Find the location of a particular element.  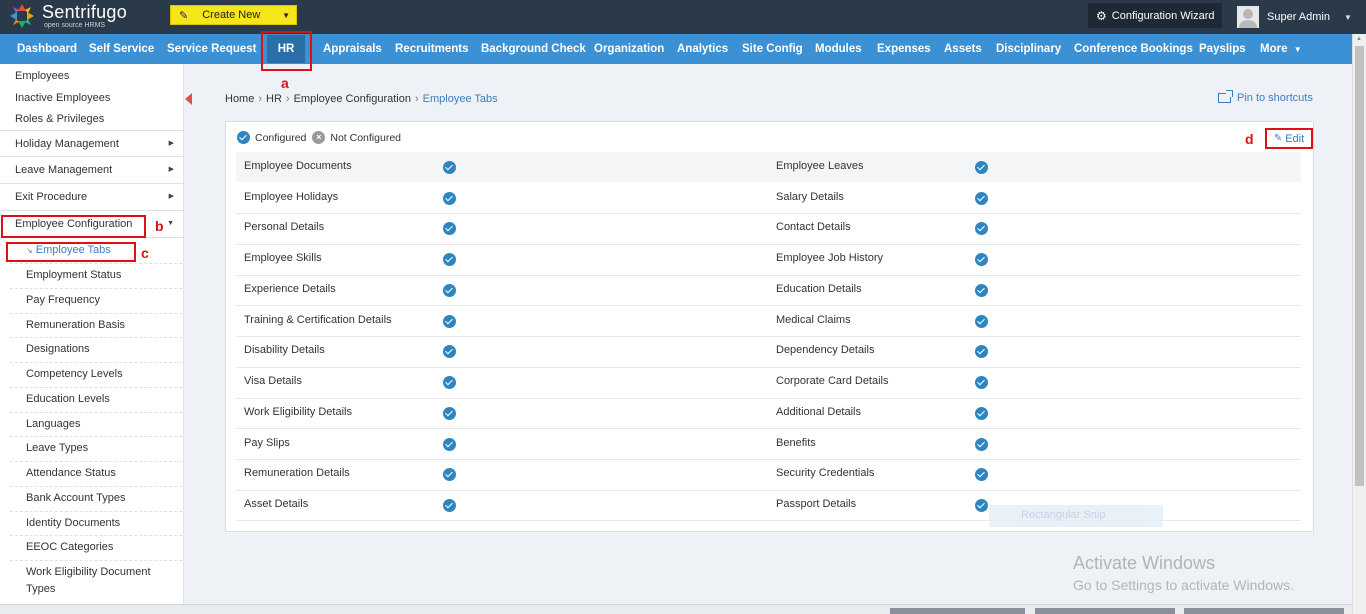

sidebar-subitem-competency-levels: Competency Levels is located at coordinates (105, 374).